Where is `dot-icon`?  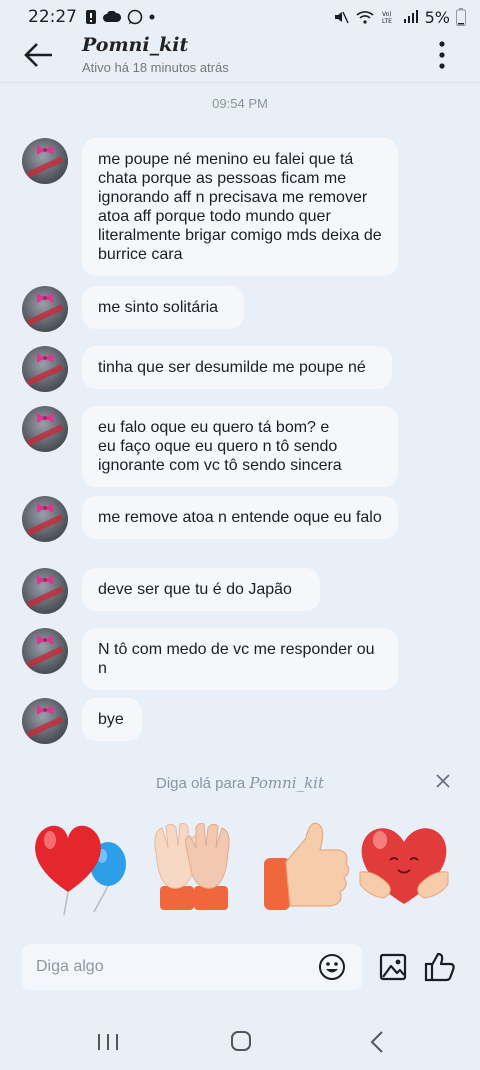 dot-icon is located at coordinates (152, 17).